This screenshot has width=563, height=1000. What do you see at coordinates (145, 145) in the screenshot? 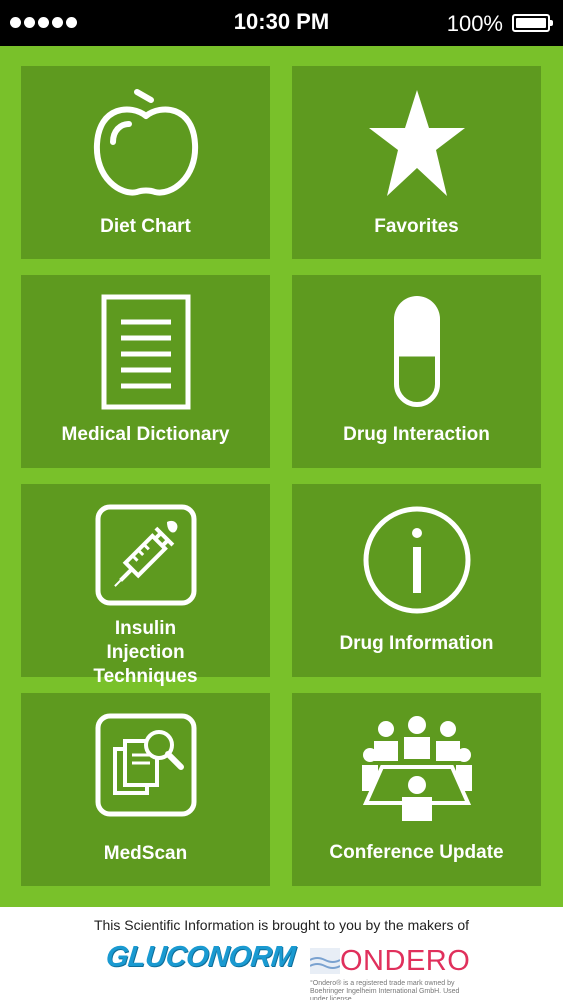
I see `apple-icon` at bounding box center [145, 145].